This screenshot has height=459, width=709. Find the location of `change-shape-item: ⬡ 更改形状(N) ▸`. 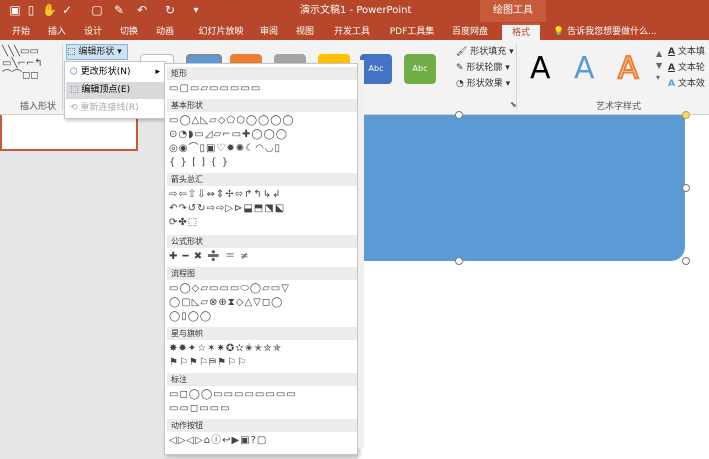

change-shape-item: ⬡ 更改形状(N) ▸ is located at coordinates (115, 72).